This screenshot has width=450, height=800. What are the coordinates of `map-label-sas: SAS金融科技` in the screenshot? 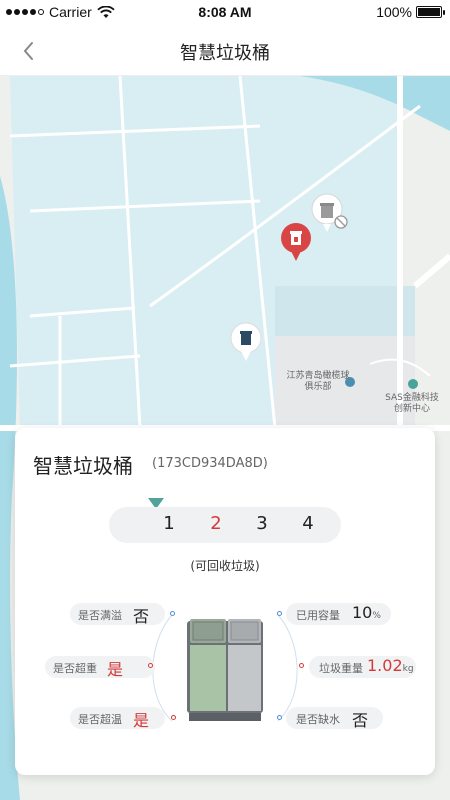 It's located at (412, 397).